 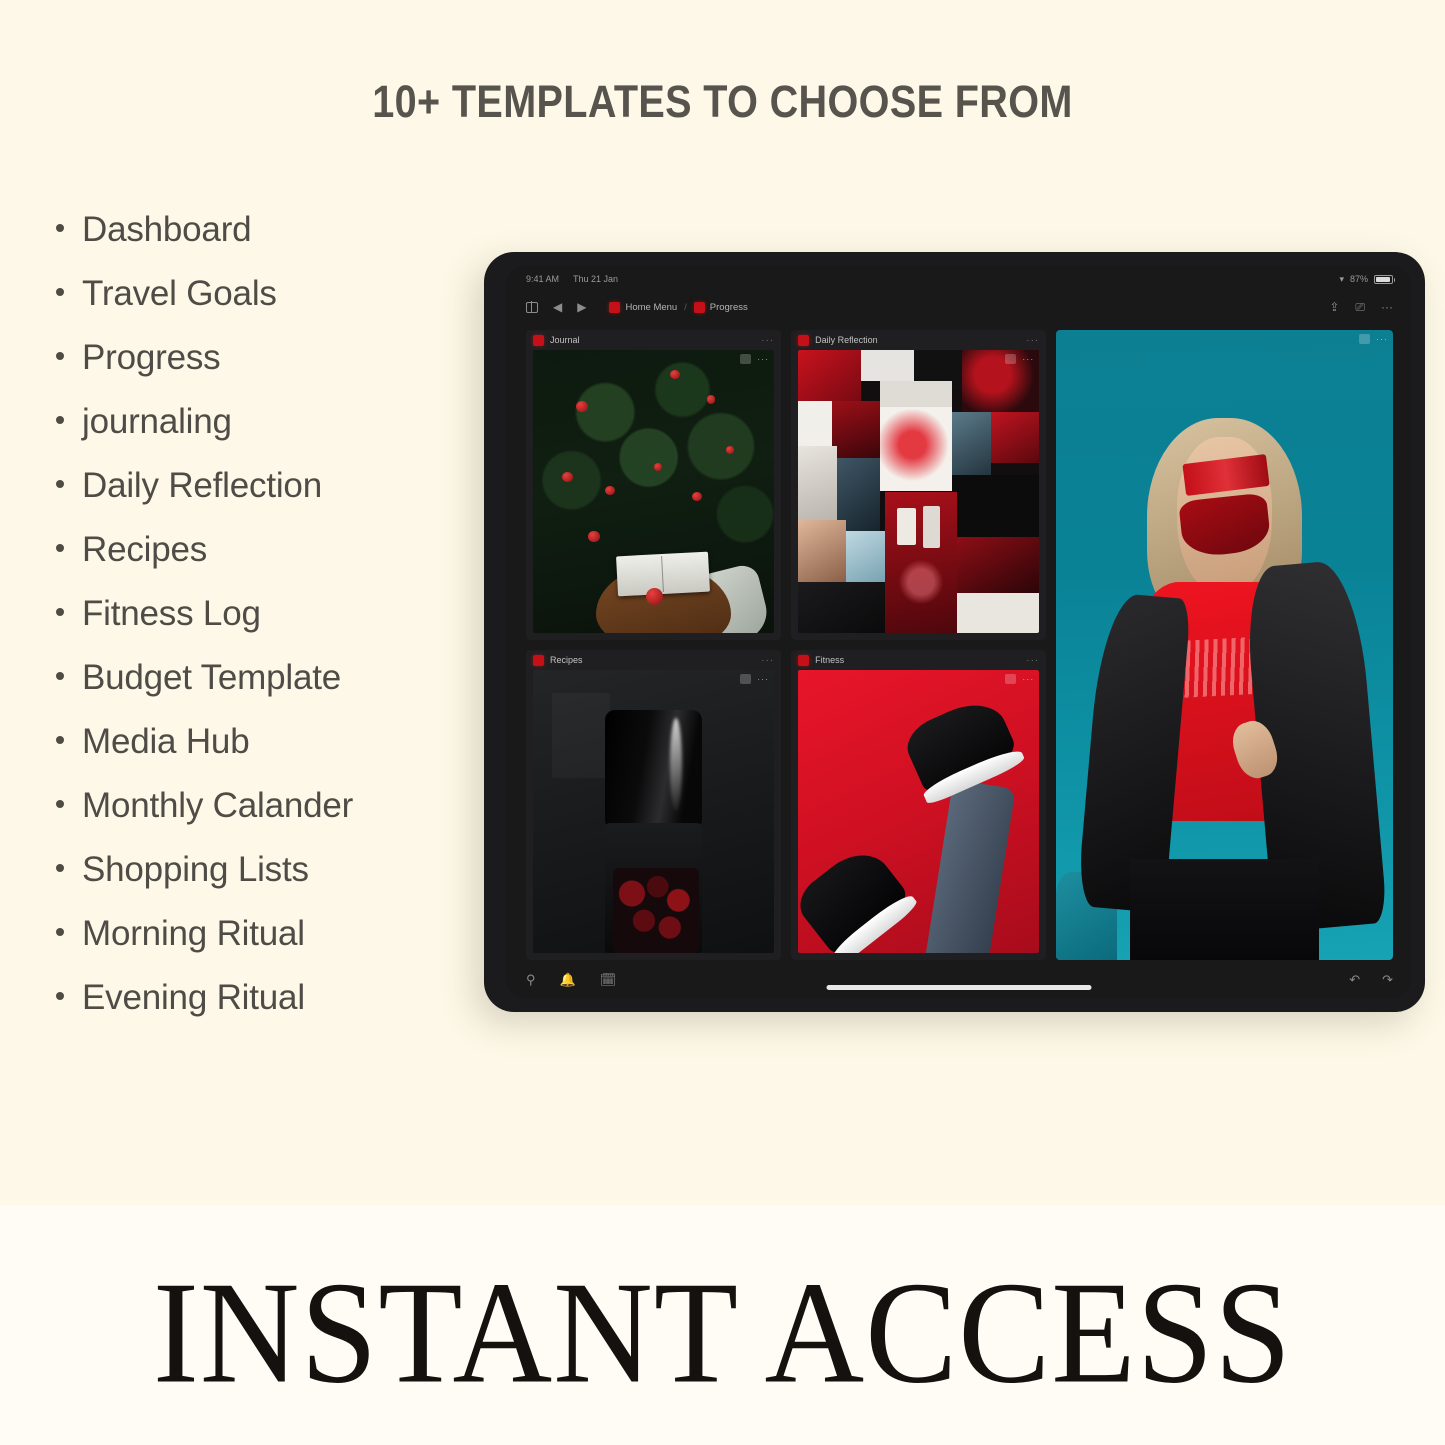 I want to click on card-image-fitness: ···, so click(x=919, y=811).